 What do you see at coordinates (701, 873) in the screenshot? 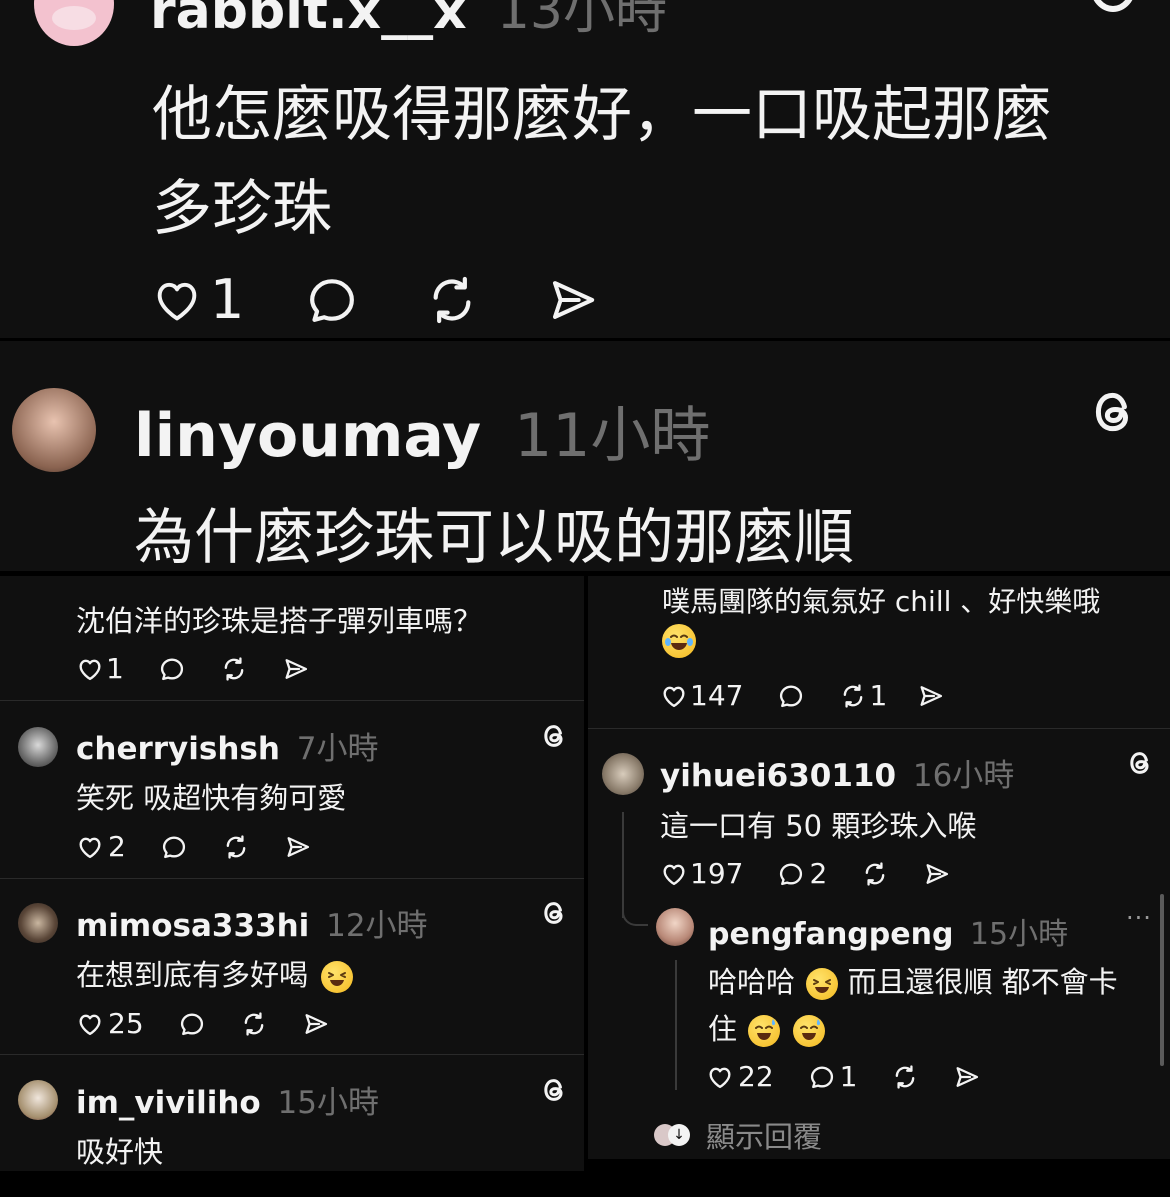
I see `like-button: 197` at bounding box center [701, 873].